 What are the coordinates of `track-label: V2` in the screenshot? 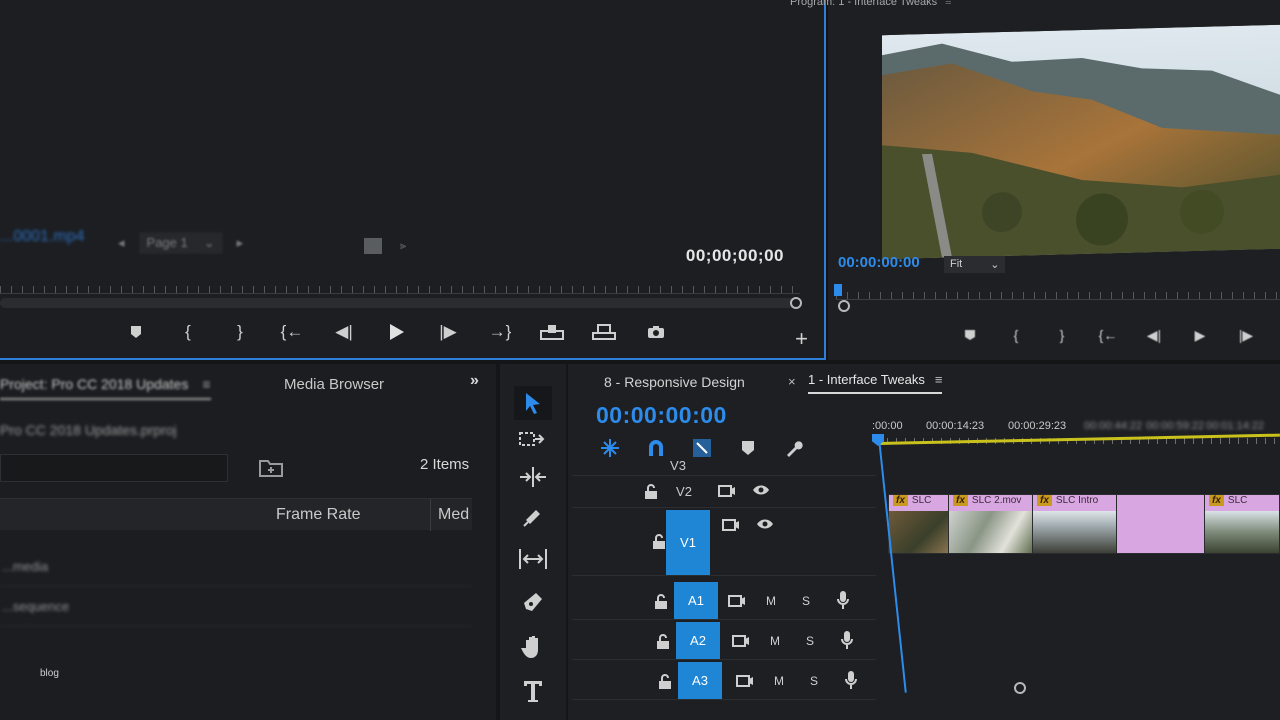 It's located at (684, 491).